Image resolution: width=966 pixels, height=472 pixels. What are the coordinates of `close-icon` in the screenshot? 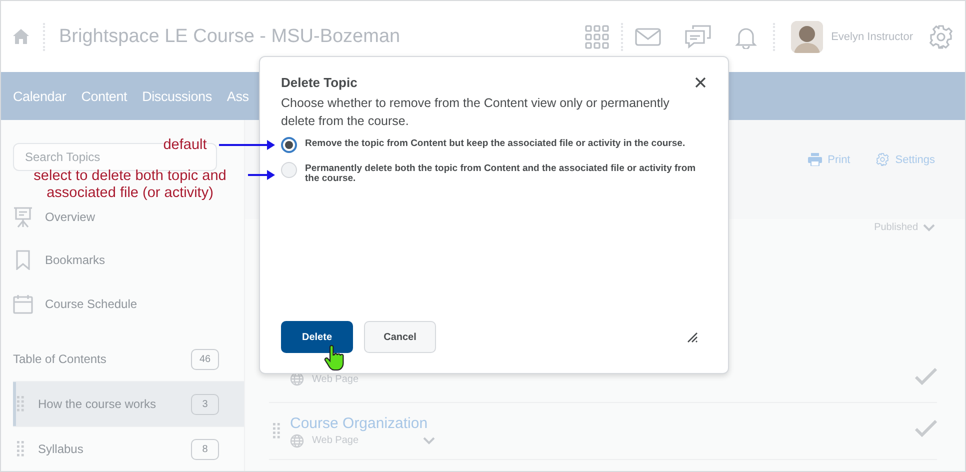 It's located at (700, 82).